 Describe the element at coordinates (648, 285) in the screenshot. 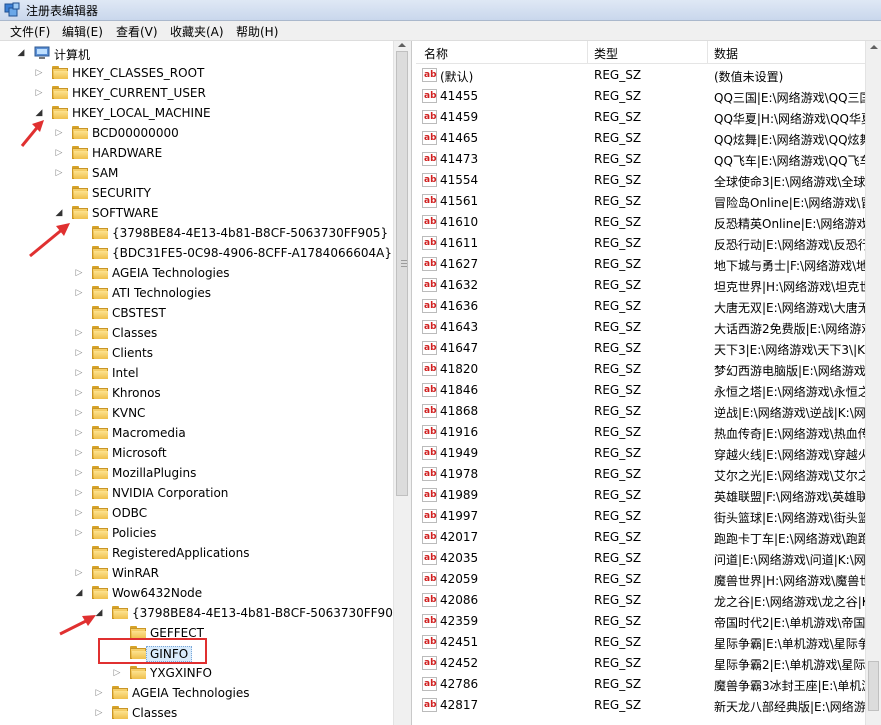

I see `list-item: ab 41632 REG_SZ 坦克世界|H:\网络游戏\坦克世界` at that location.